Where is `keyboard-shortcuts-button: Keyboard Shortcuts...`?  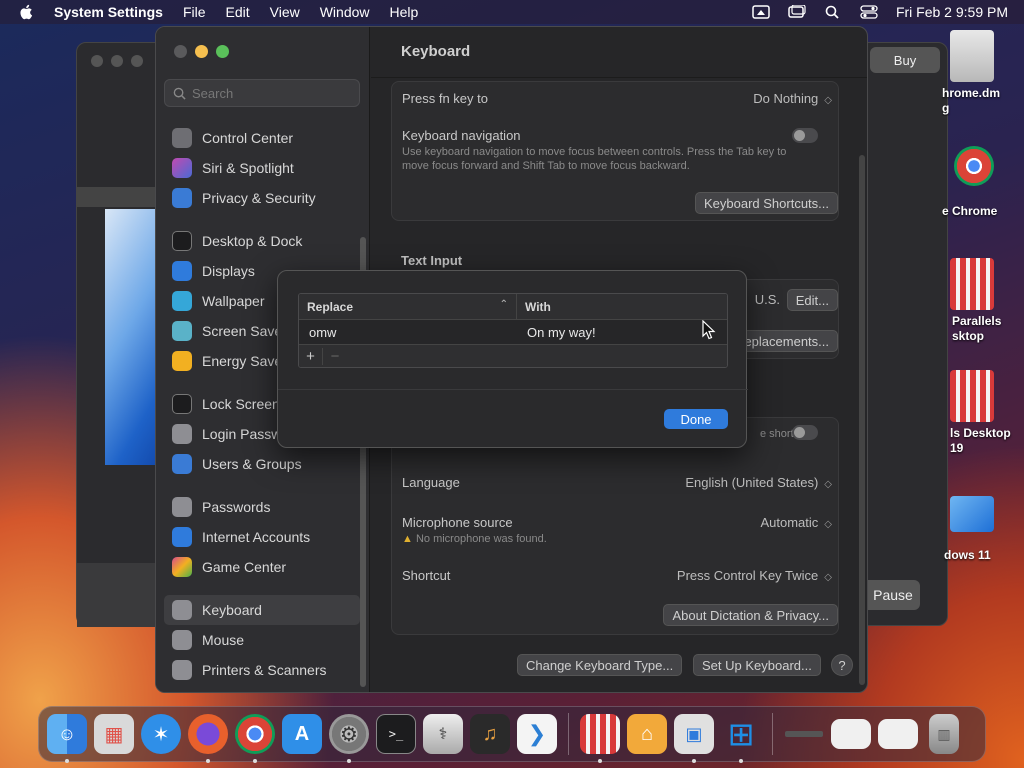 keyboard-shortcuts-button: Keyboard Shortcuts... is located at coordinates (766, 203).